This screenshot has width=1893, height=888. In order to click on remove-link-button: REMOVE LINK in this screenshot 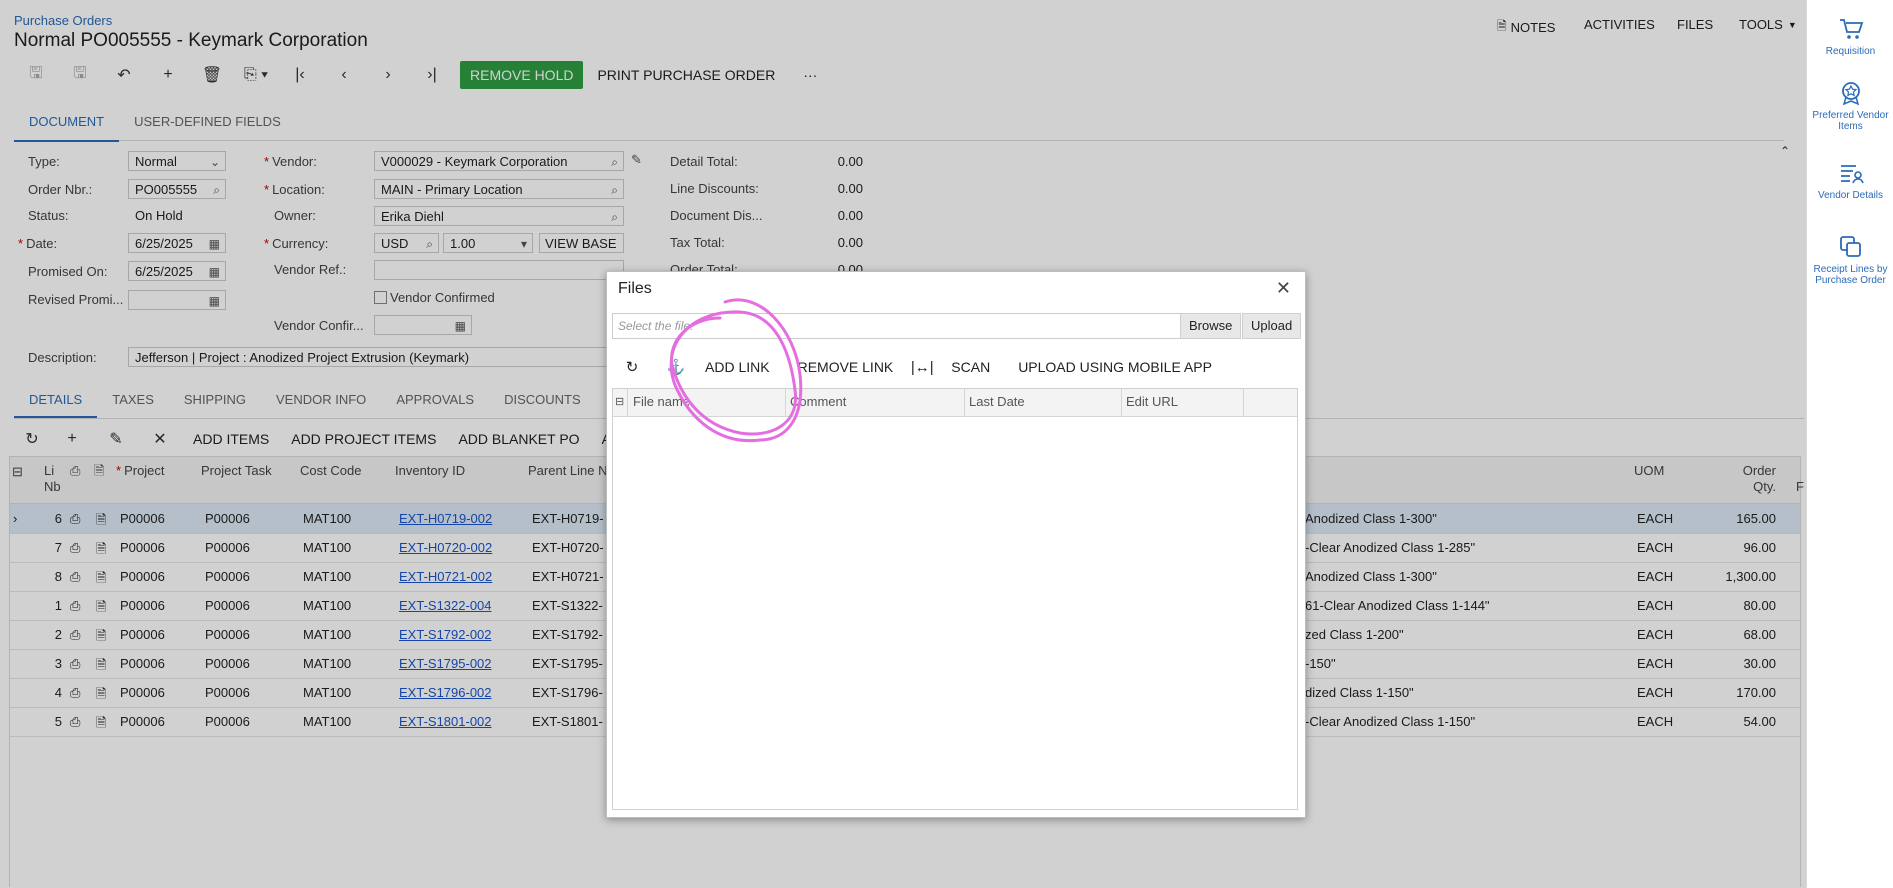, I will do `click(846, 367)`.